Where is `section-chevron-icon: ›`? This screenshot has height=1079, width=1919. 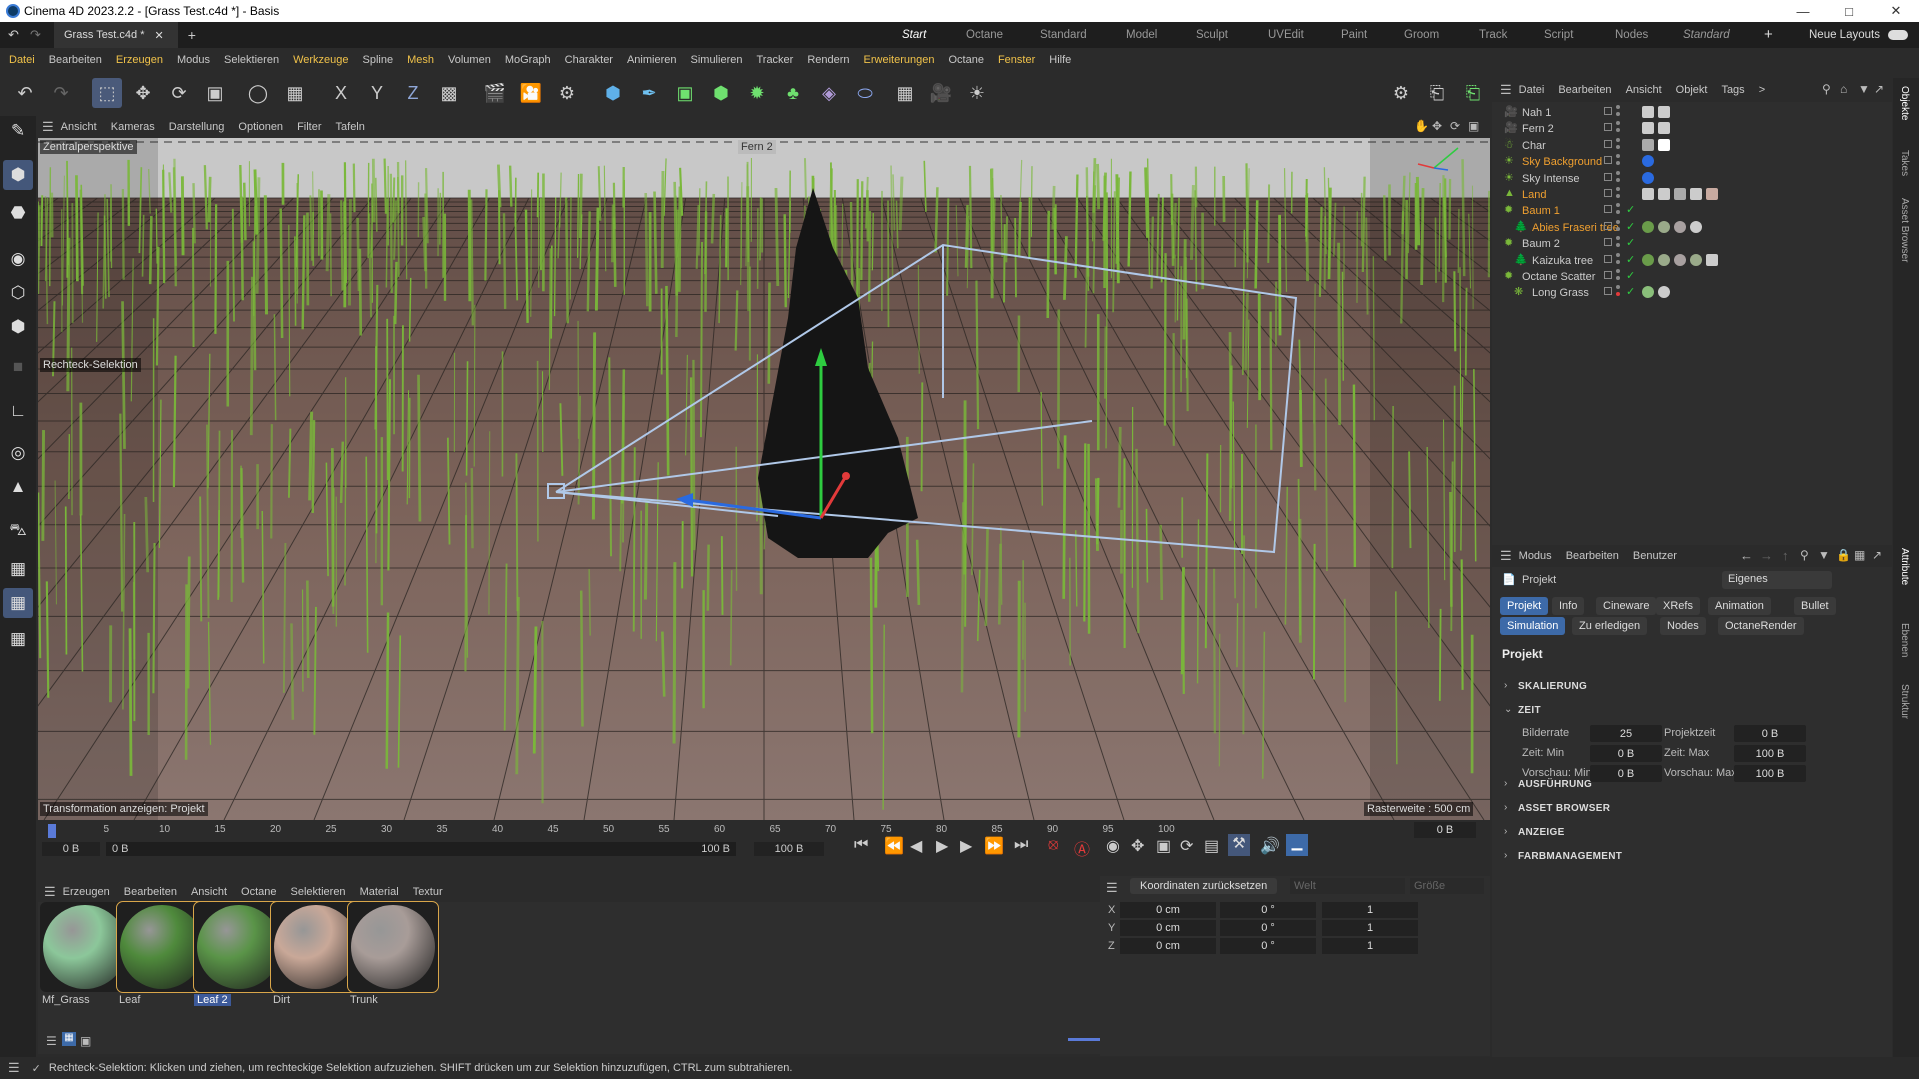
section-chevron-icon: › is located at coordinates (1505, 831).